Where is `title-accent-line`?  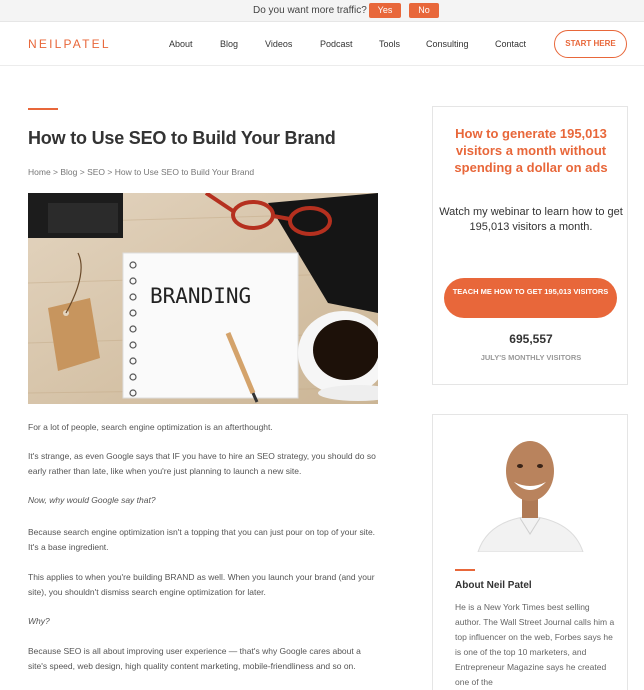 title-accent-line is located at coordinates (43, 109).